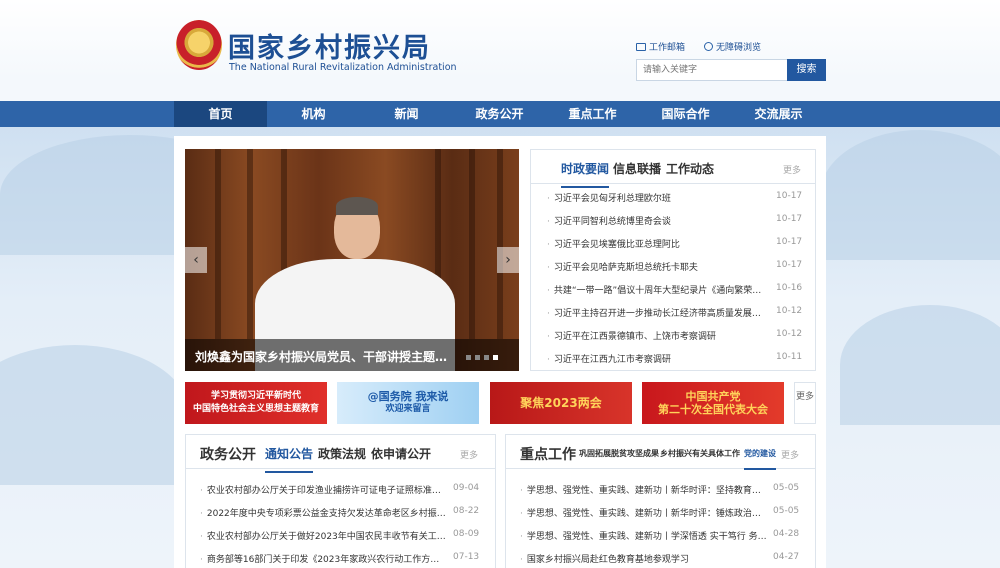  What do you see at coordinates (660, 536) in the screenshot?
I see `list-item: 学思想、强党性、重实践、建新功丨学深悟透 实干笃行 务求实效04-28` at bounding box center [660, 536].